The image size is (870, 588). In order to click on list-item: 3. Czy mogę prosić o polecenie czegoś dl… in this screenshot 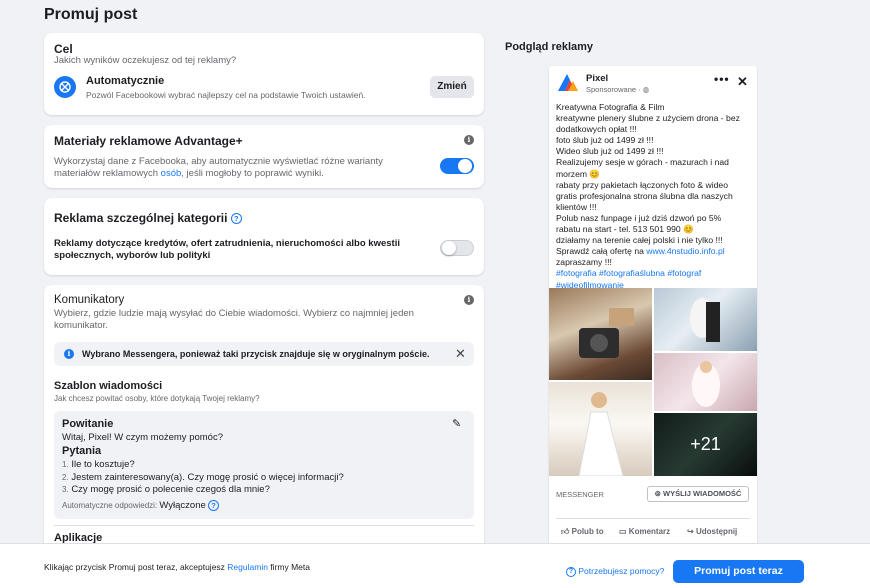, I will do `click(203, 490)`.